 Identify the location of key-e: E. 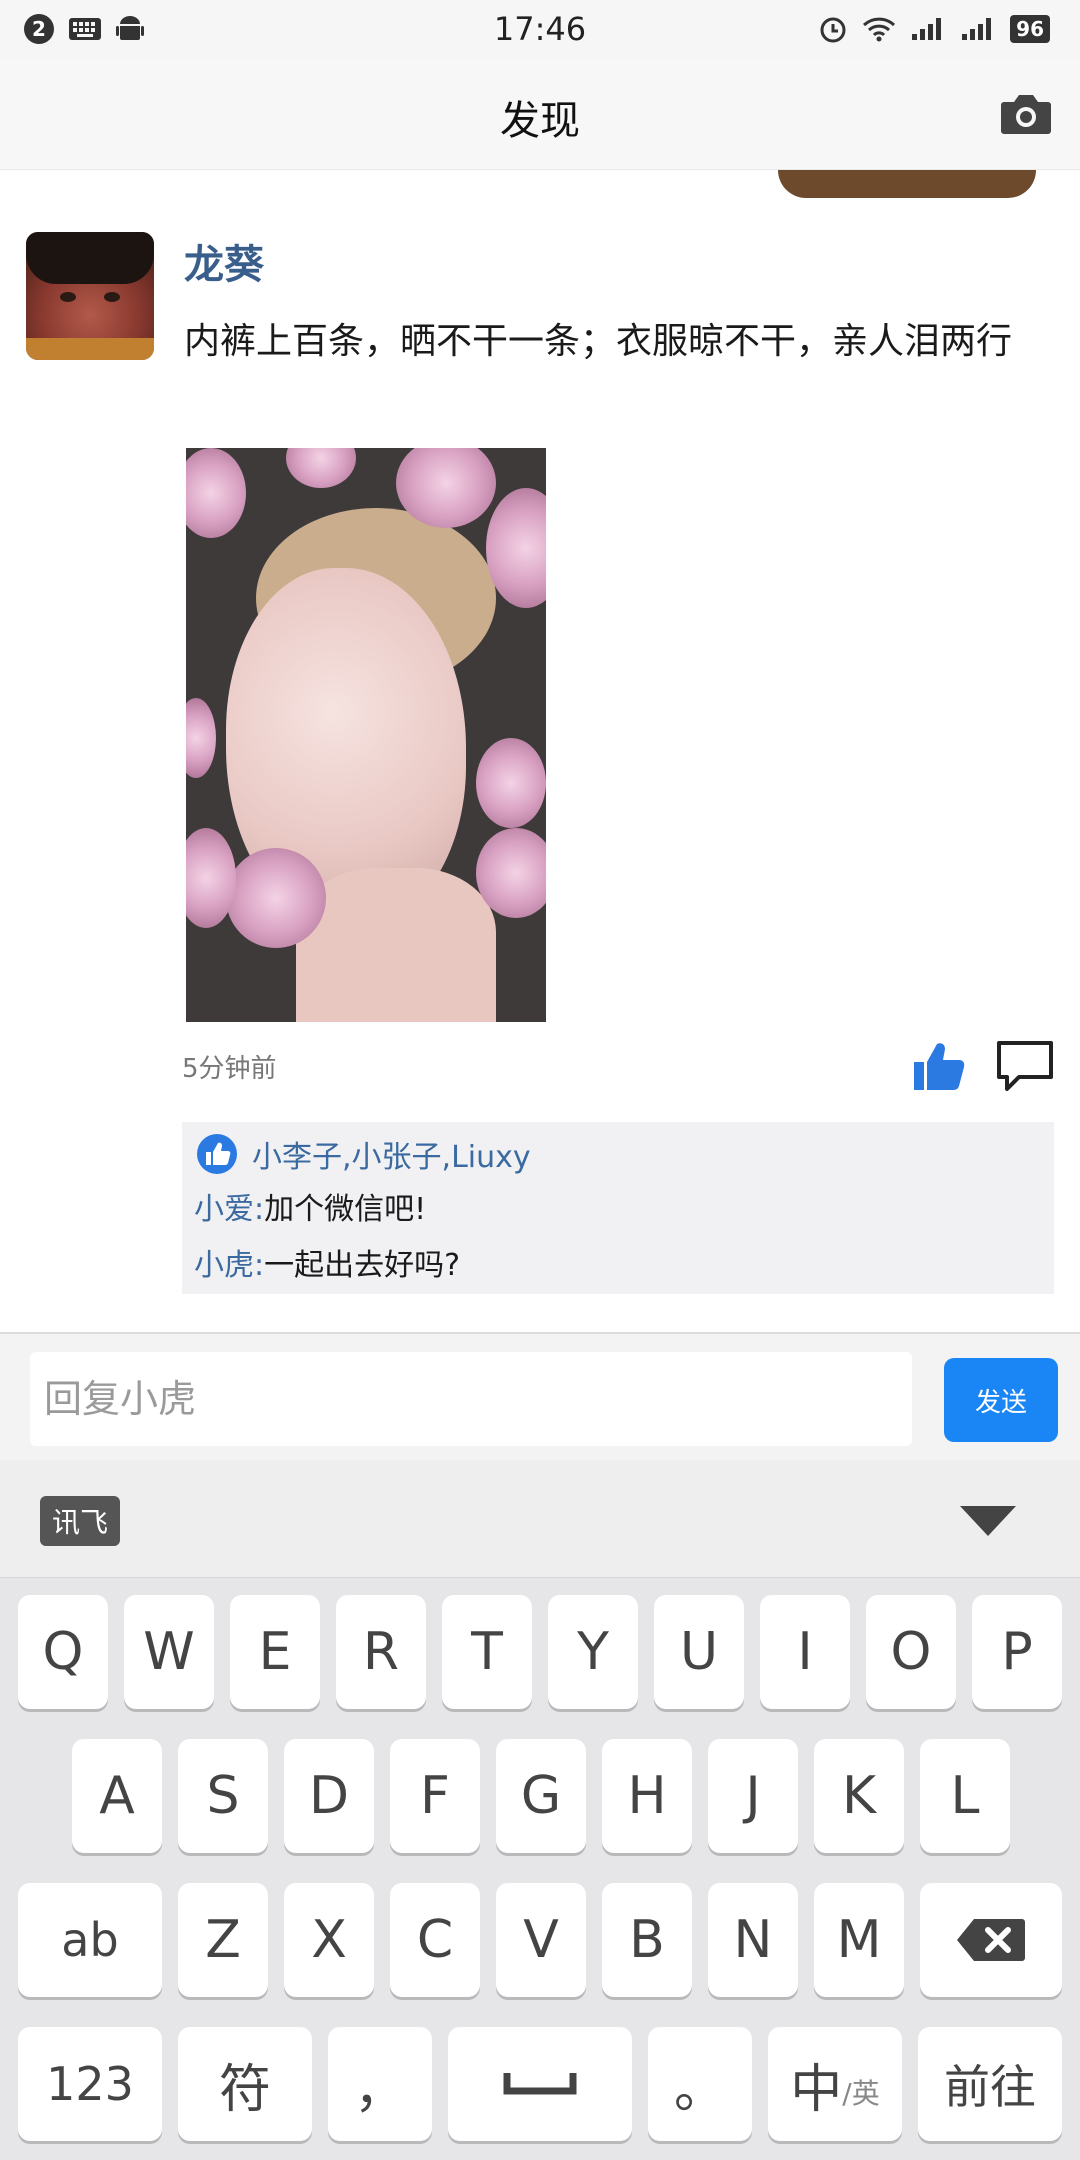
(275, 1652).